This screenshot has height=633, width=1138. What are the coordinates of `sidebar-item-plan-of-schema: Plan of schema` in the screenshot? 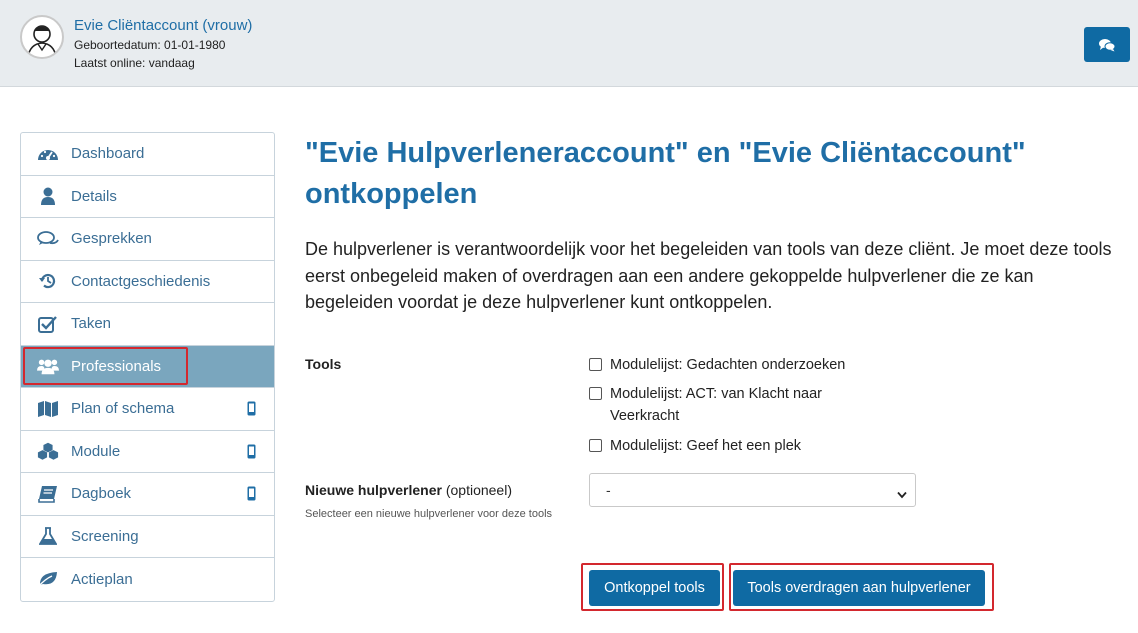 It's located at (147, 409).